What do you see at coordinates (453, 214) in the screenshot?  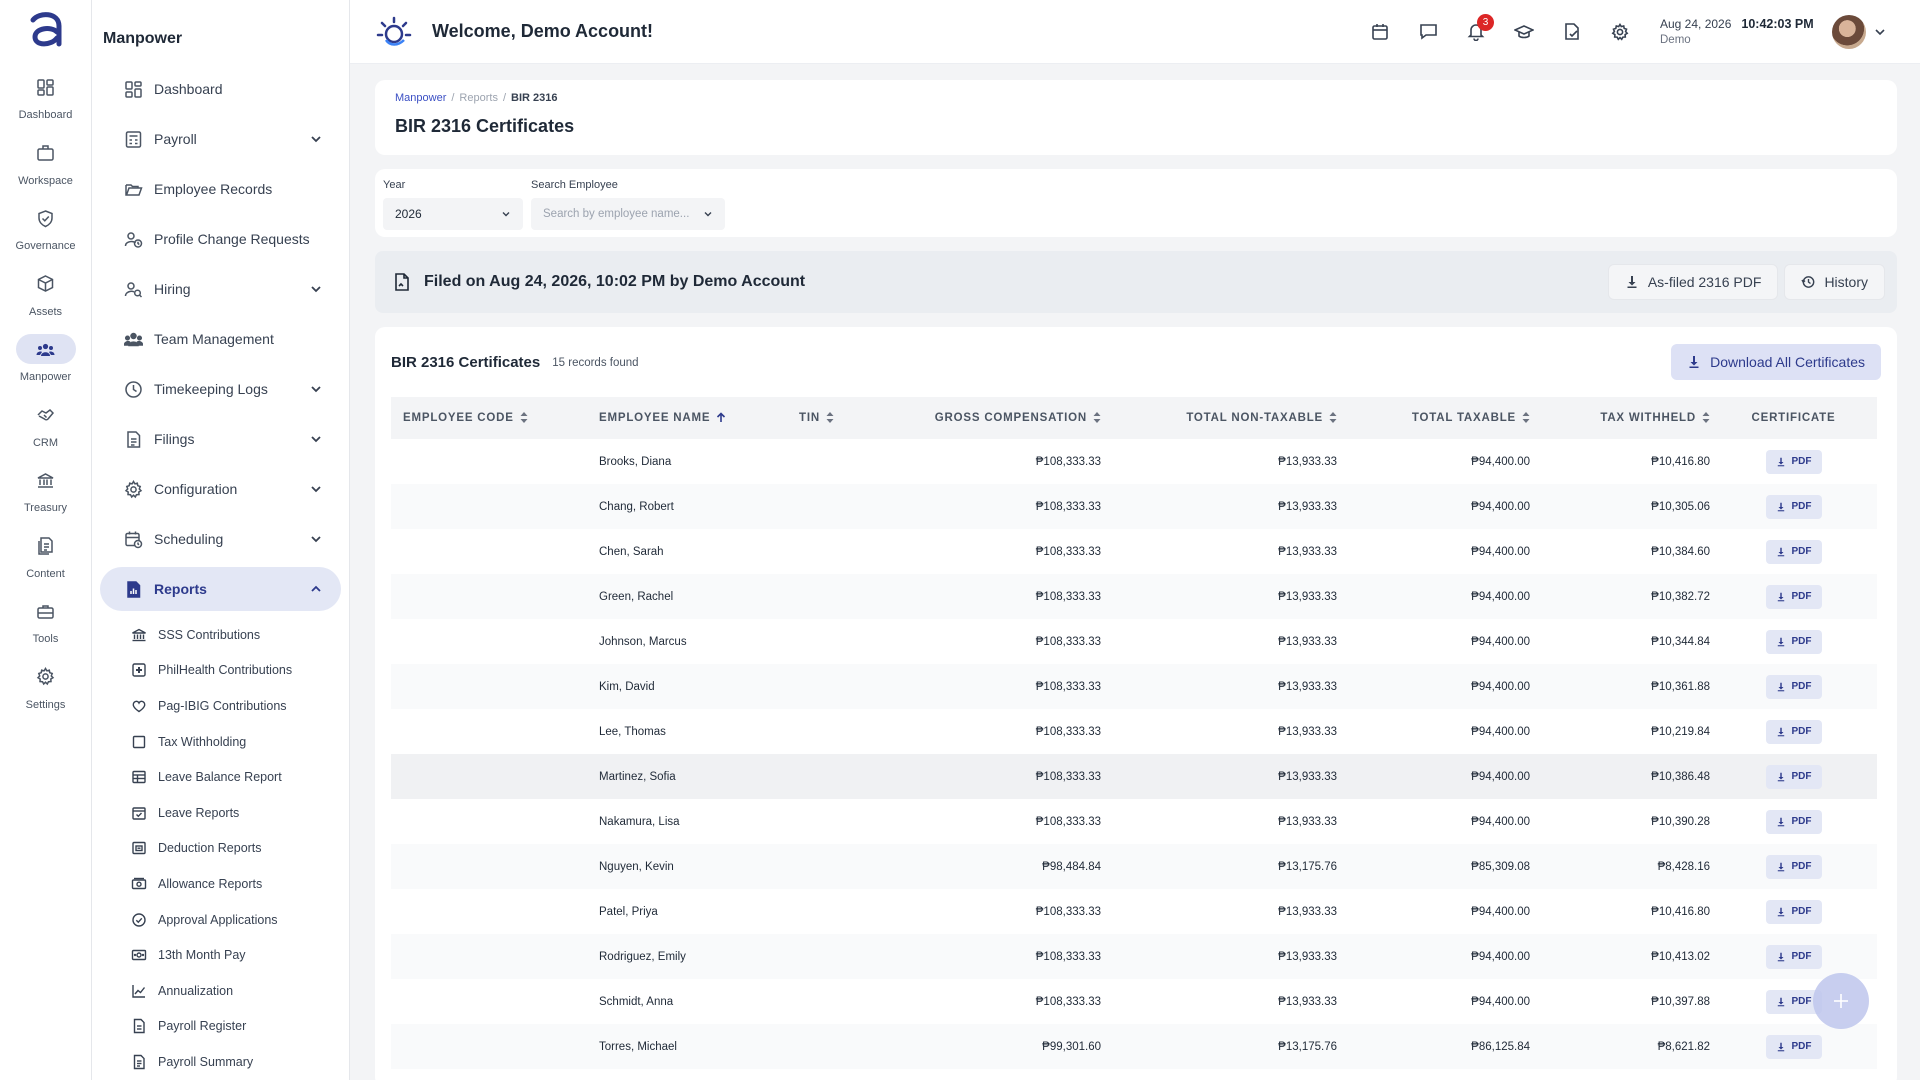 I see `year-select: 2026` at bounding box center [453, 214].